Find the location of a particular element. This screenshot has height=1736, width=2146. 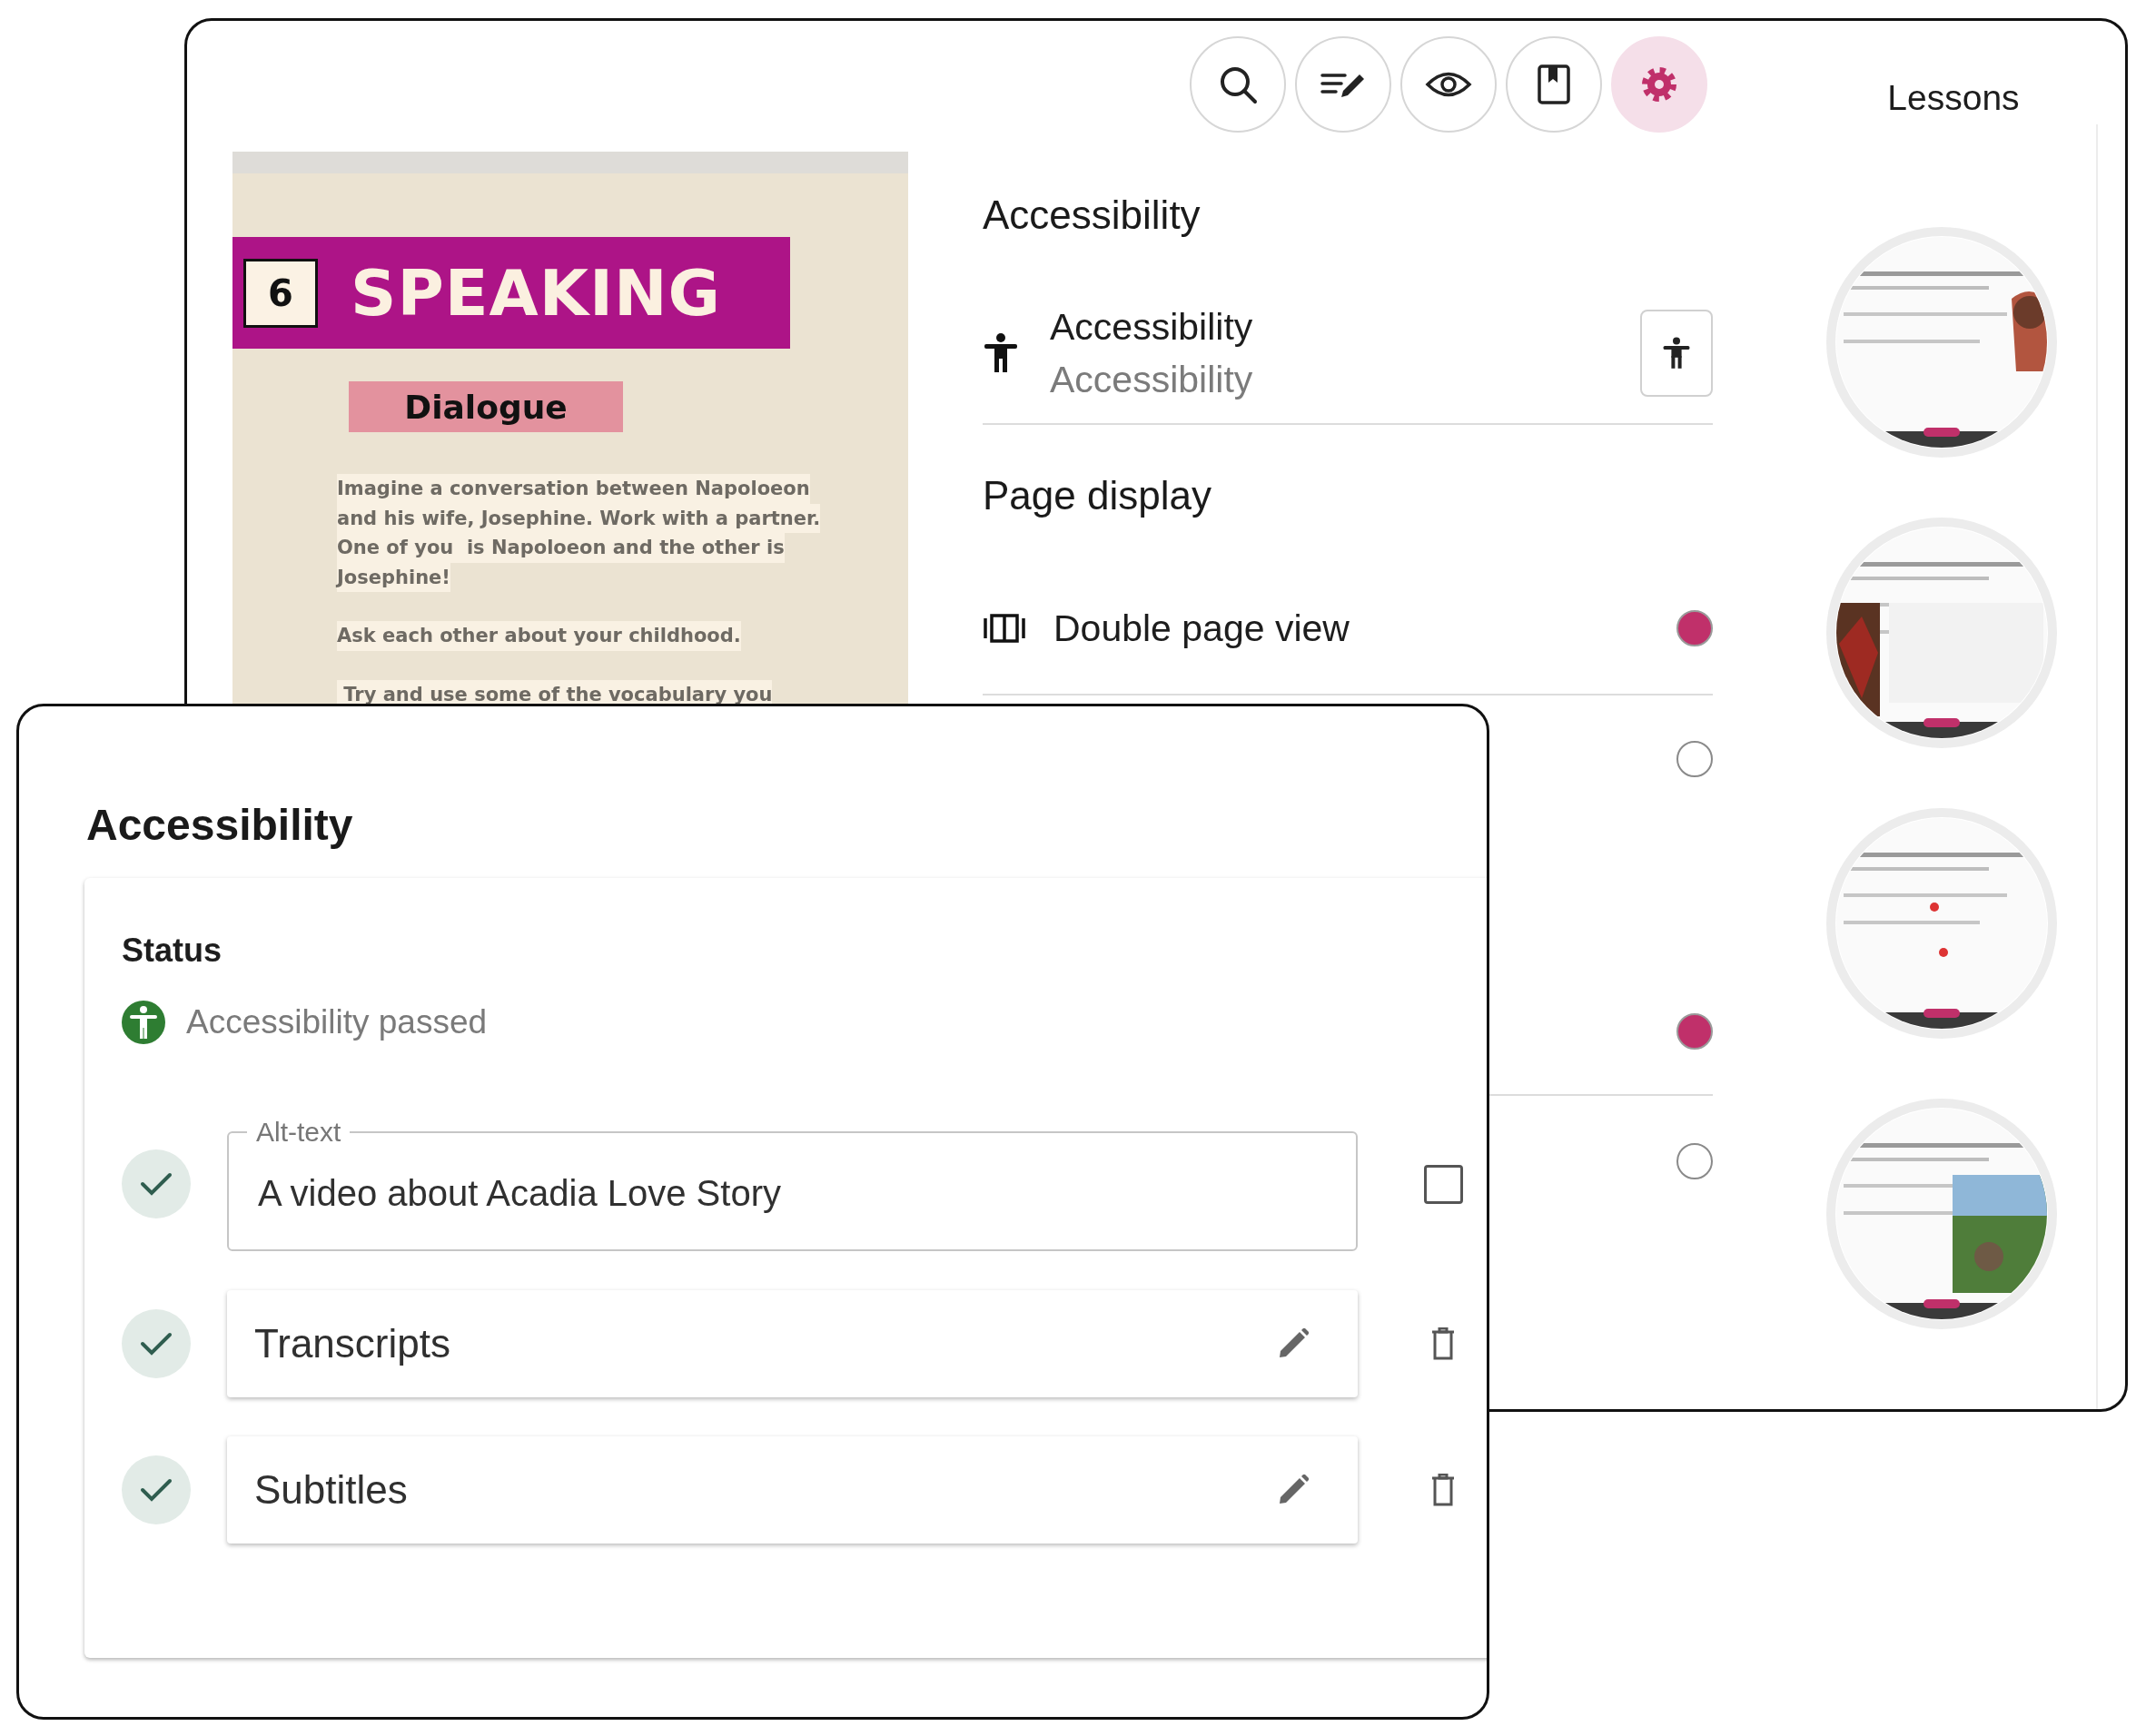

section-title: SPEAKING is located at coordinates (536, 292).